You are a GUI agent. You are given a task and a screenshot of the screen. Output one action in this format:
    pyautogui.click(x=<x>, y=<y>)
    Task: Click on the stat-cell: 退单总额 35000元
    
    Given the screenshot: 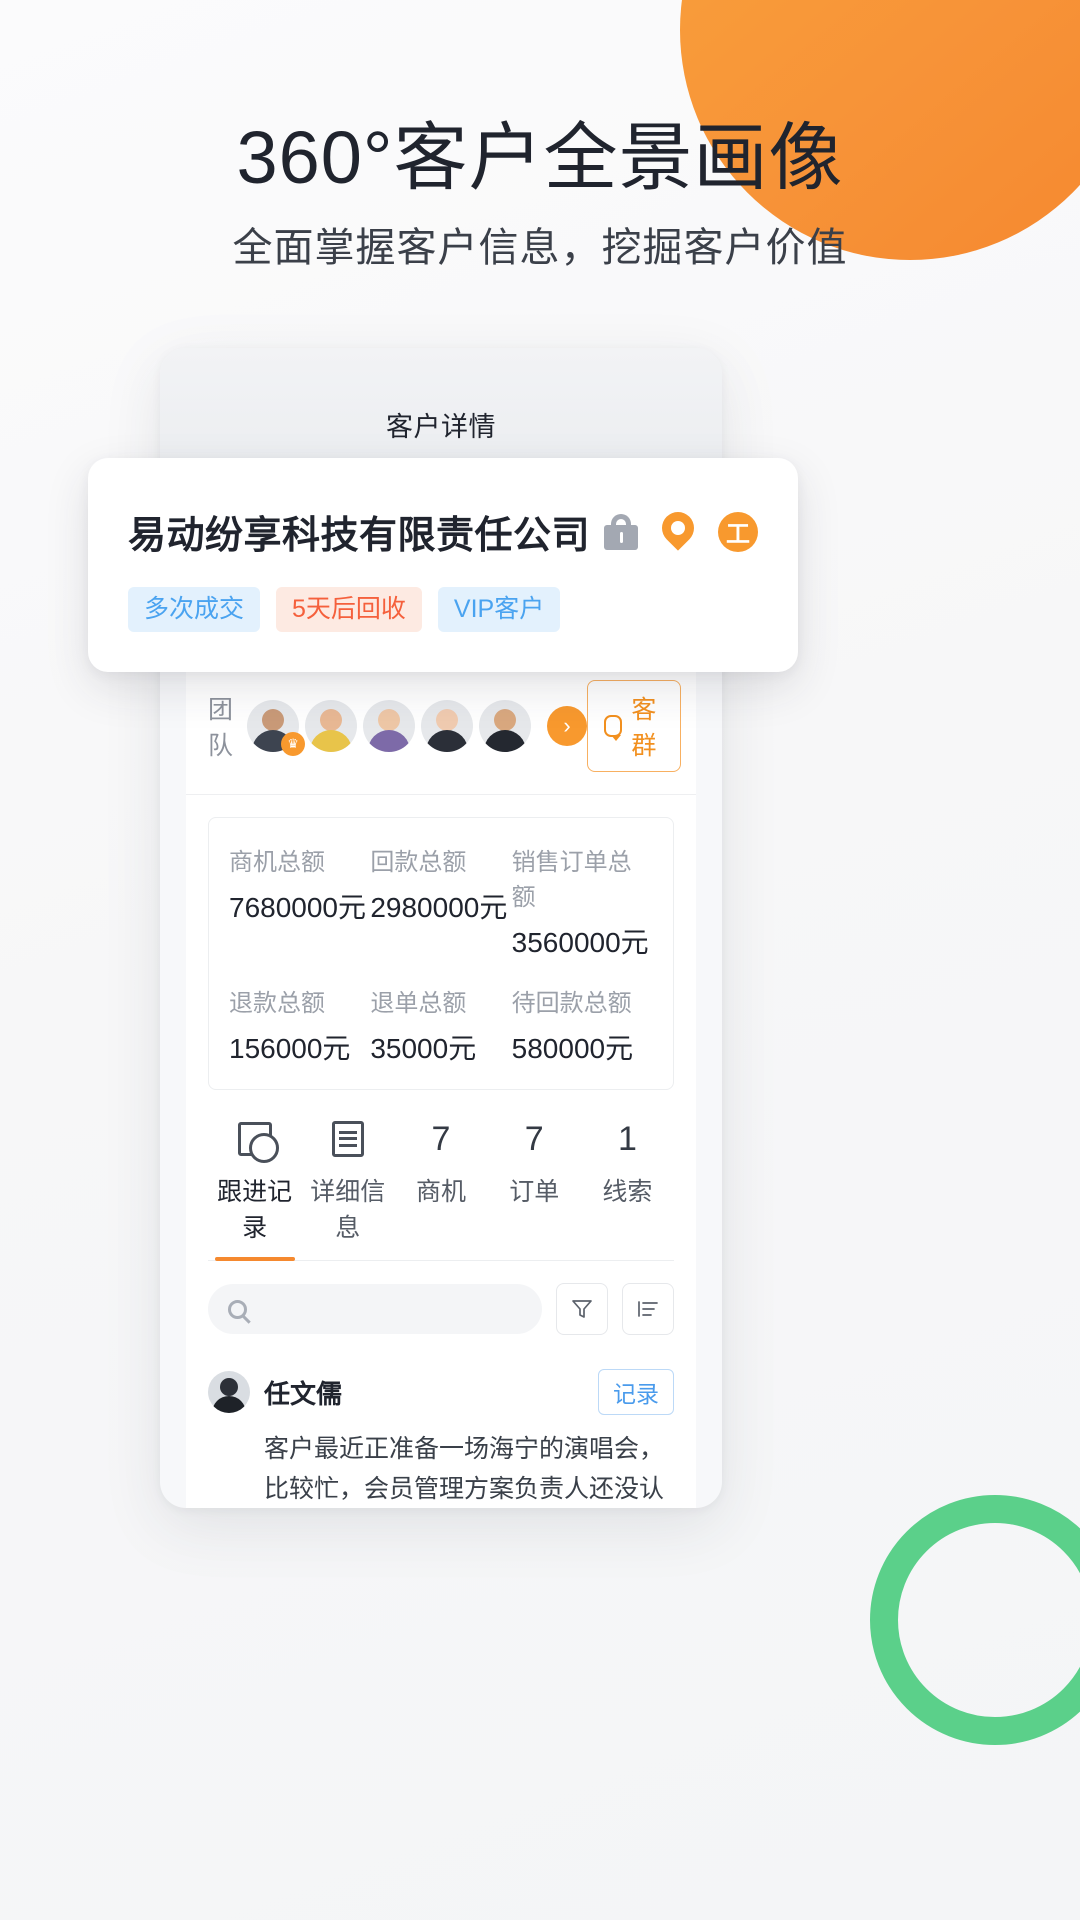 What is the action you would take?
    pyautogui.click(x=440, y=1025)
    